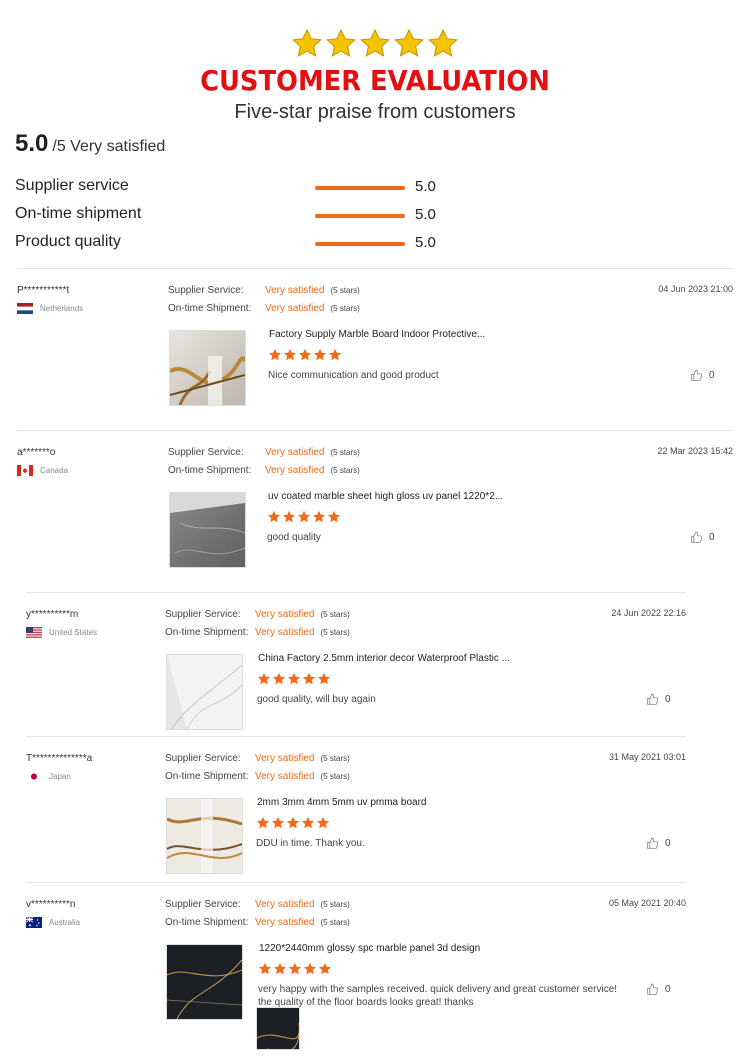 The width and height of the screenshot is (750, 1061). Describe the element at coordinates (62, 308) in the screenshot. I see `country-name: Netherlands` at that location.